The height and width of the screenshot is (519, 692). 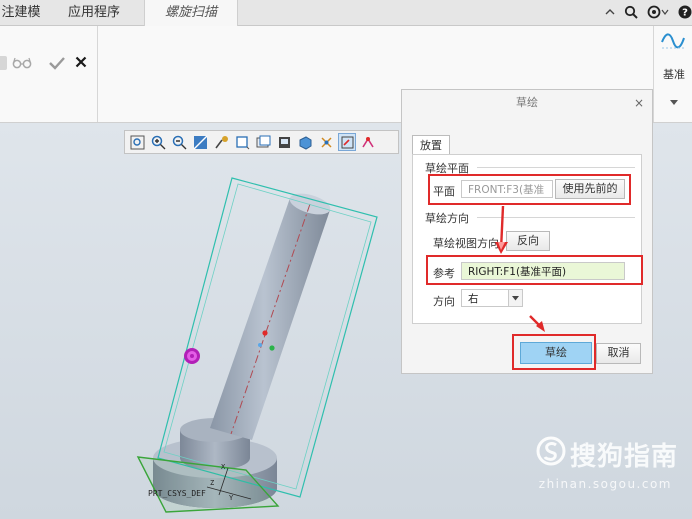 I want to click on ribbon-tab-bar: 注建模 应用程序 螺旋扫描 ?, so click(x=346, y=13).